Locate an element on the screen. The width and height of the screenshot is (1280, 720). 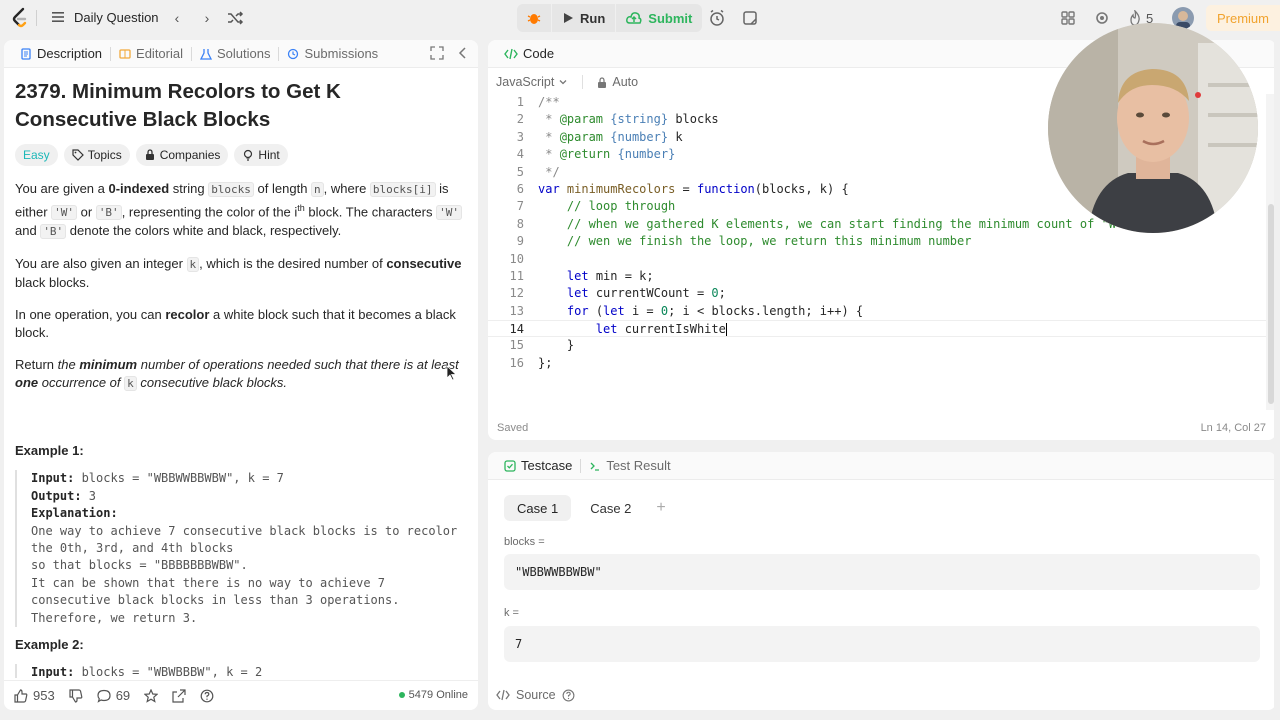
topics-label: Topics is located at coordinates (104, 155).